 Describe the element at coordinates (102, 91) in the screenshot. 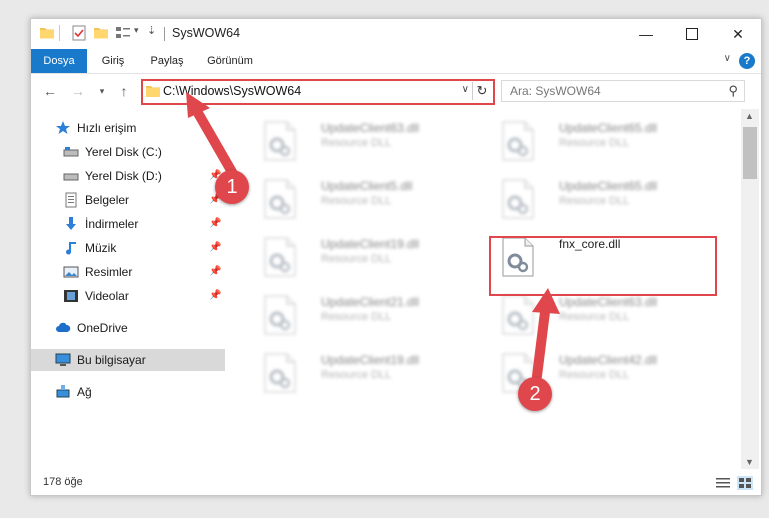

I see `recent-locations-button: ▾` at that location.